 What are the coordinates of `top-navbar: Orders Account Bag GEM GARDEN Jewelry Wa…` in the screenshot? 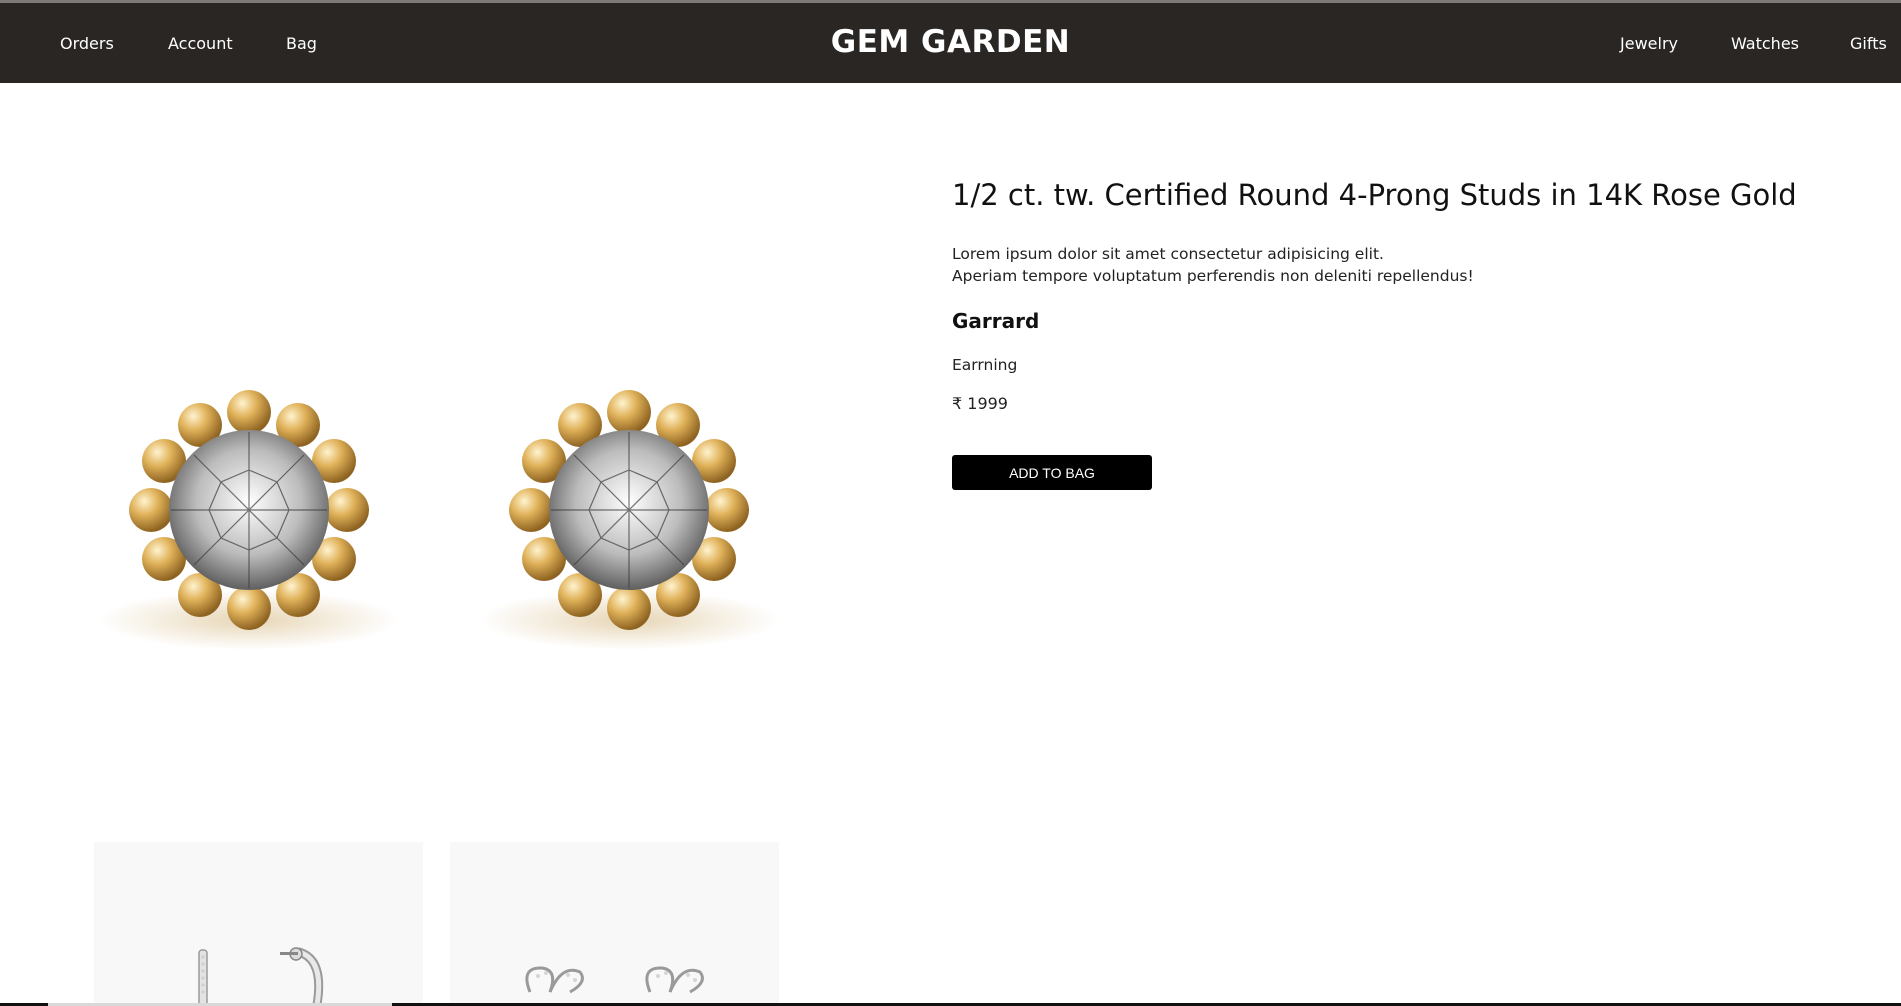 It's located at (950, 43).